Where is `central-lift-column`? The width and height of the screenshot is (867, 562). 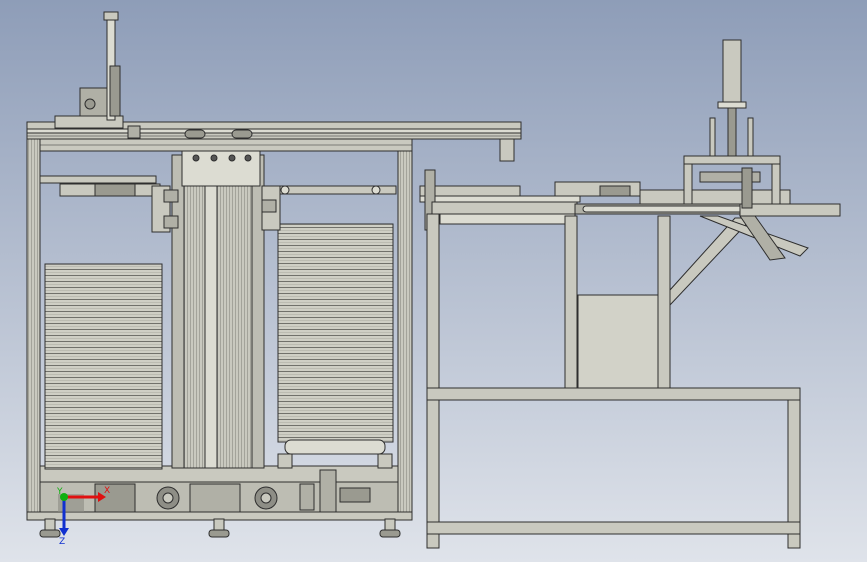 central-lift-column is located at coordinates (218, 311).